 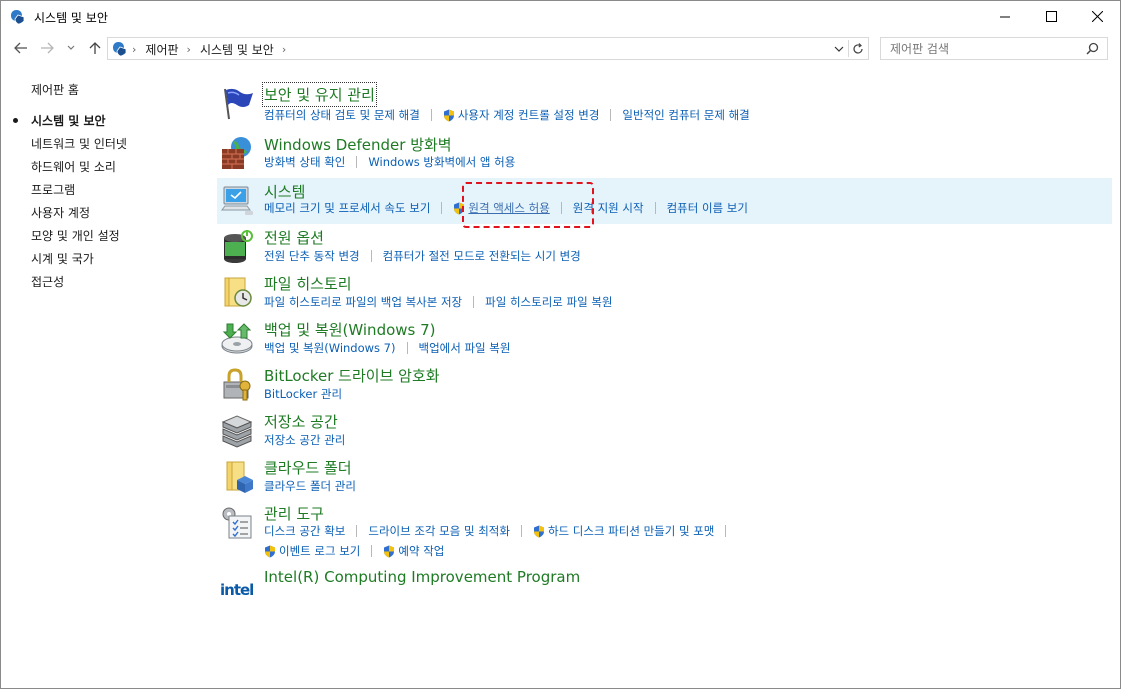 What do you see at coordinates (237, 431) in the screenshot?
I see `storage-icon` at bounding box center [237, 431].